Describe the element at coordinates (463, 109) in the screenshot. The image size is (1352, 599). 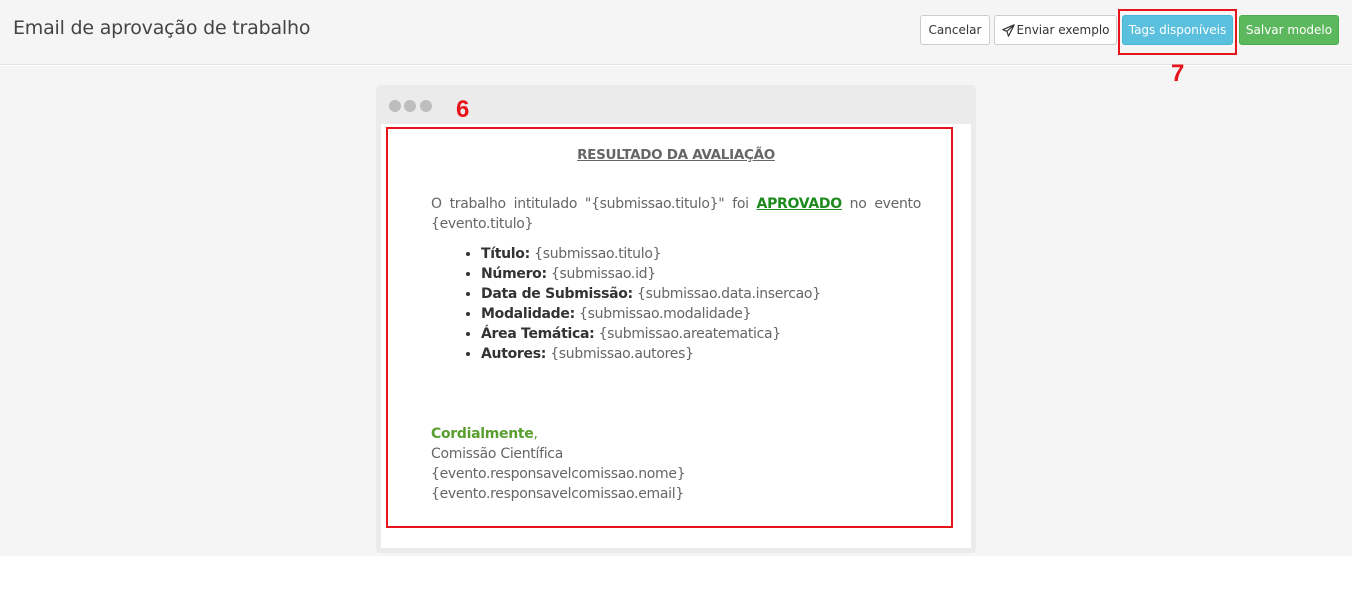
I see `annotation-marker-6: 6` at that location.